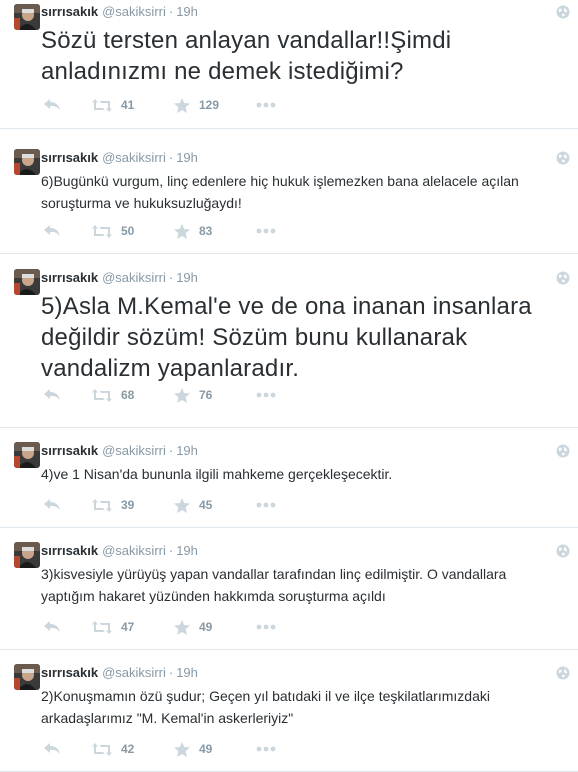  Describe the element at coordinates (128, 395) in the screenshot. I see `retweet-count: 68` at that location.